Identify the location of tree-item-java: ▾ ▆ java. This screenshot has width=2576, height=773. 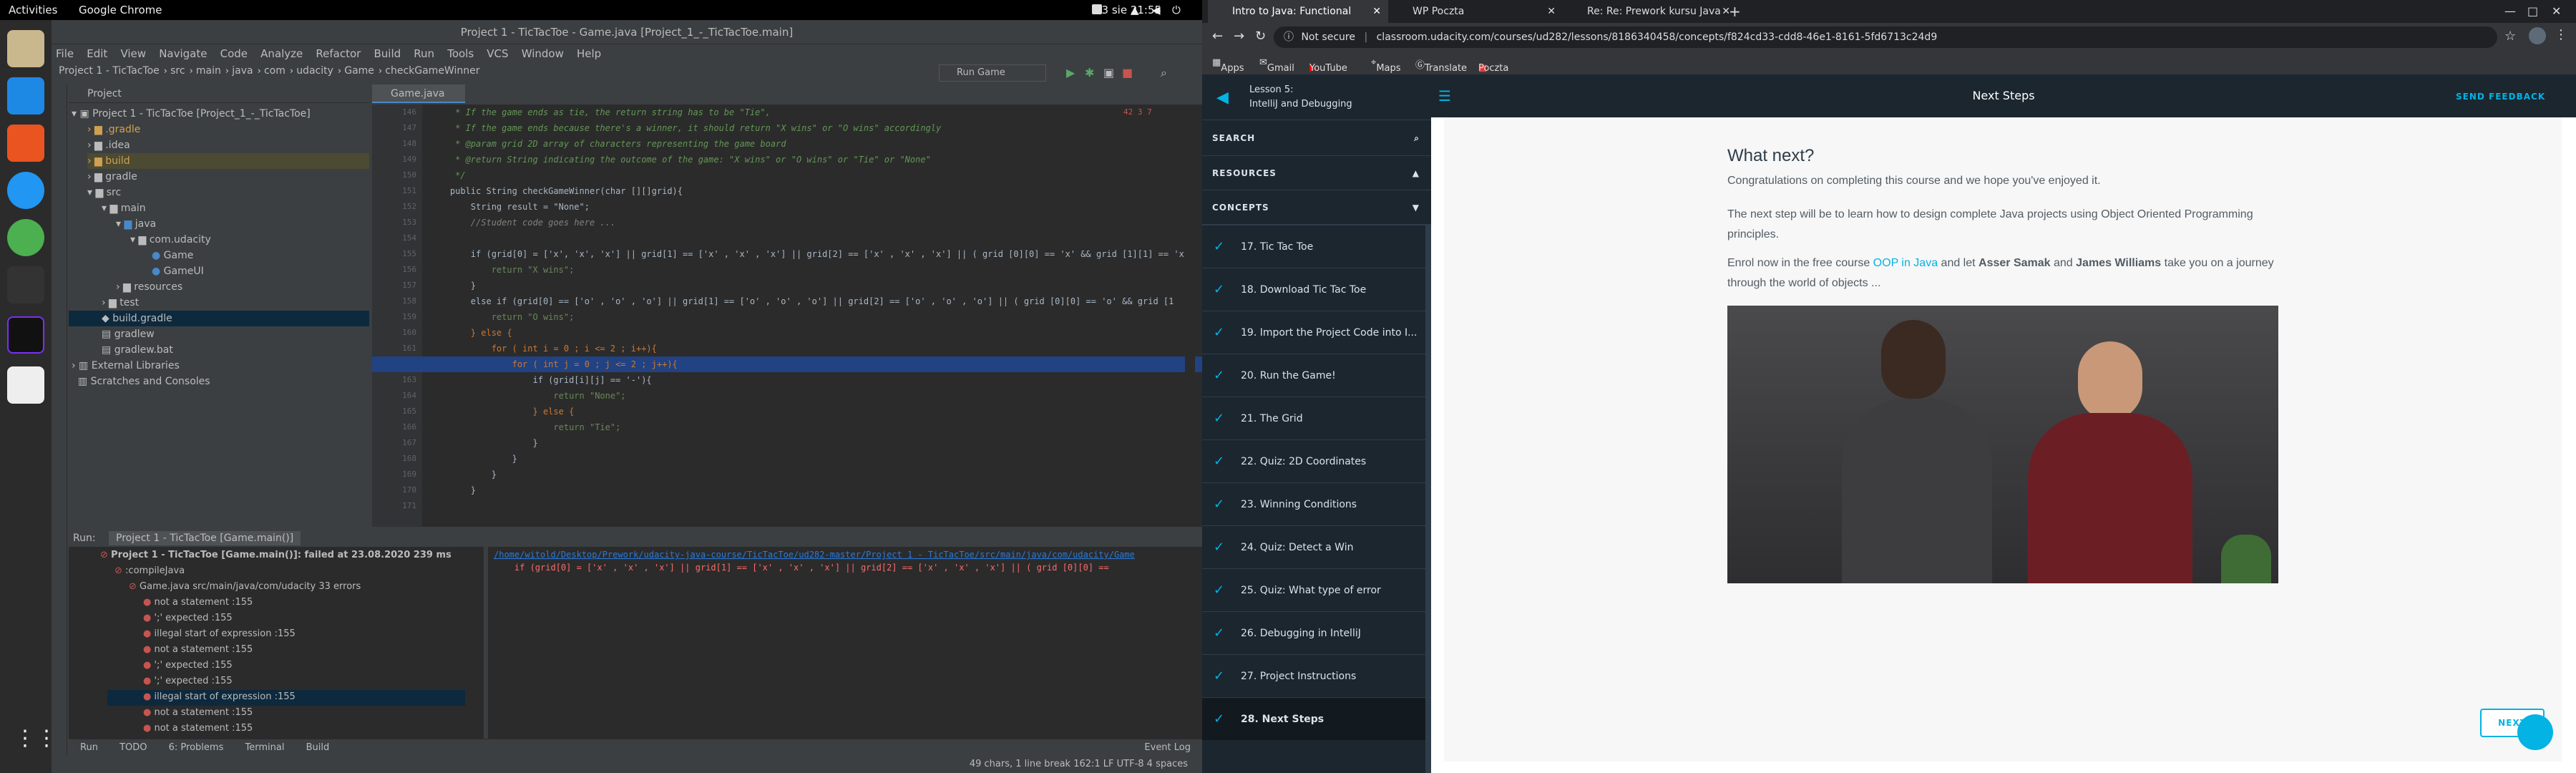
(136, 224).